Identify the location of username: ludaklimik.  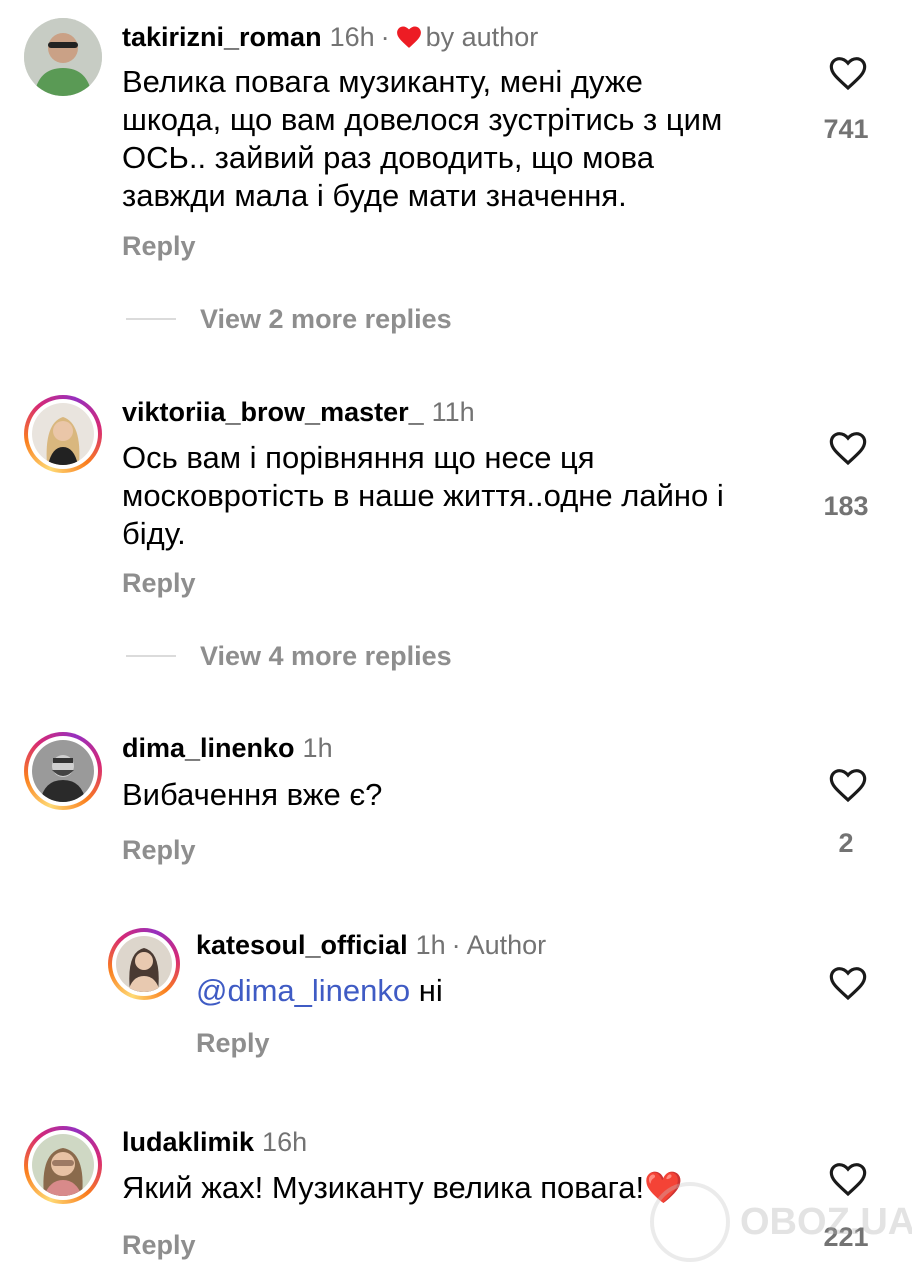
(188, 1142).